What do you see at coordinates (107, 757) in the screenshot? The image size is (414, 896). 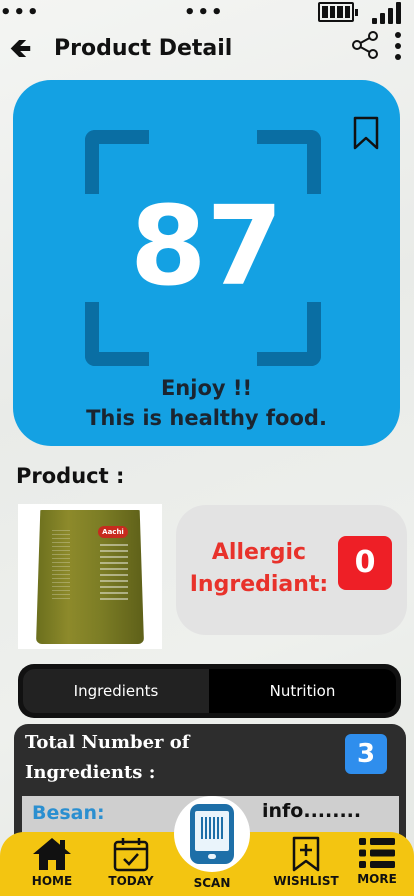 I see `total-ingredients-label: Total Number of Ingredients :` at bounding box center [107, 757].